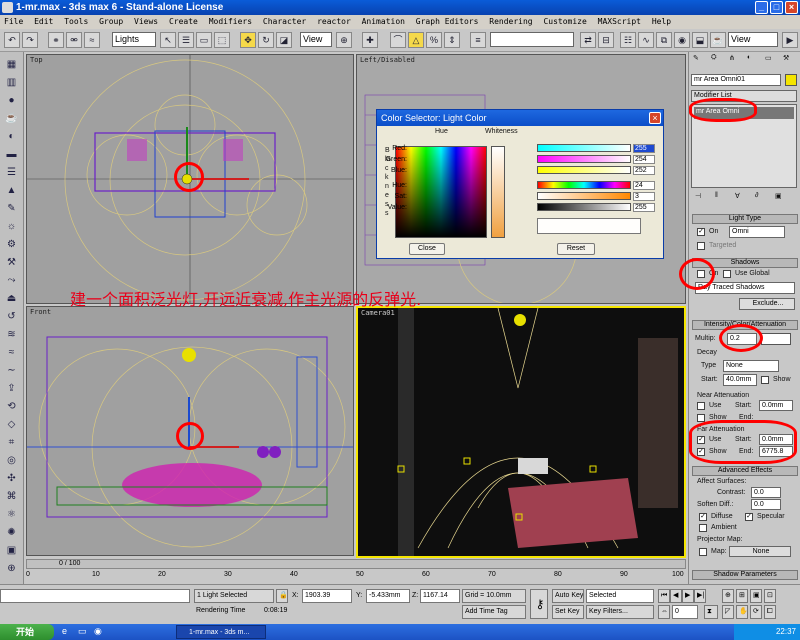  What do you see at coordinates (736, 80) in the screenshot?
I see `object-name-field: mr Area Omni01` at bounding box center [736, 80].